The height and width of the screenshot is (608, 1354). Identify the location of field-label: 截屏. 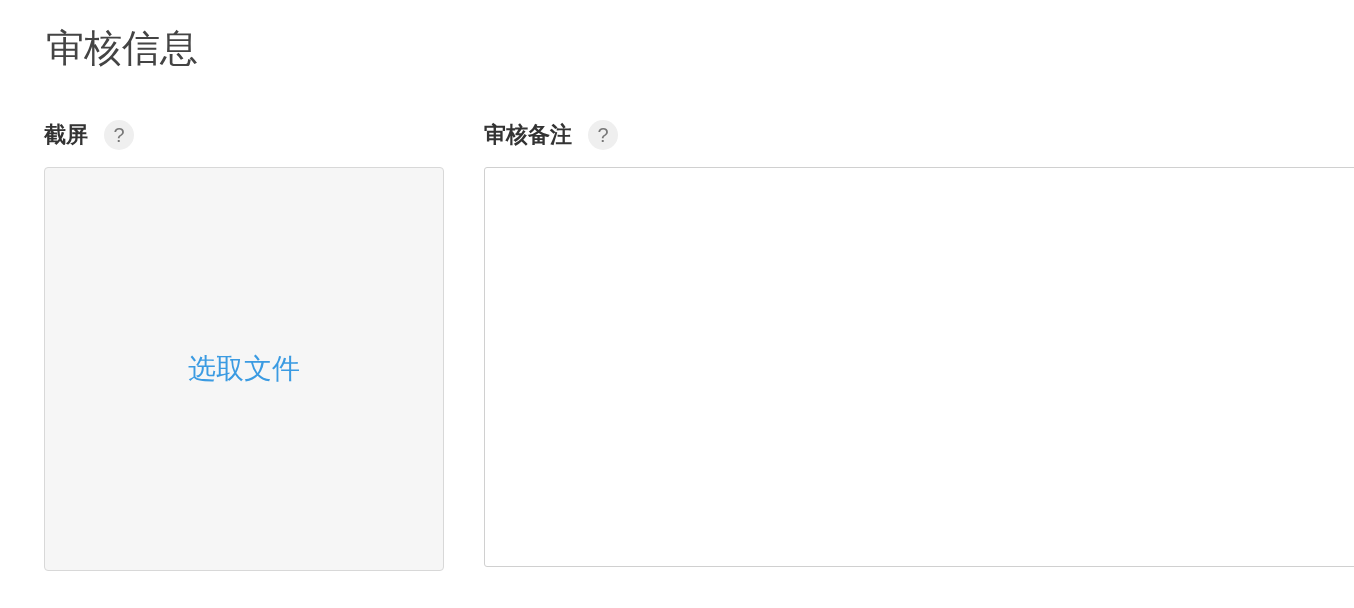
(66, 135).